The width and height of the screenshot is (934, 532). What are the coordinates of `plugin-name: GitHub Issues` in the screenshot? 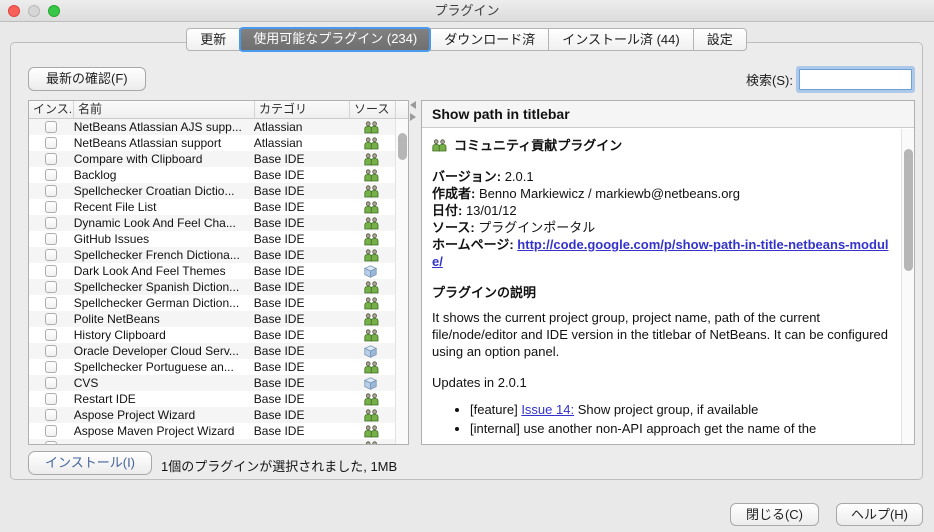 It's located at (111, 239).